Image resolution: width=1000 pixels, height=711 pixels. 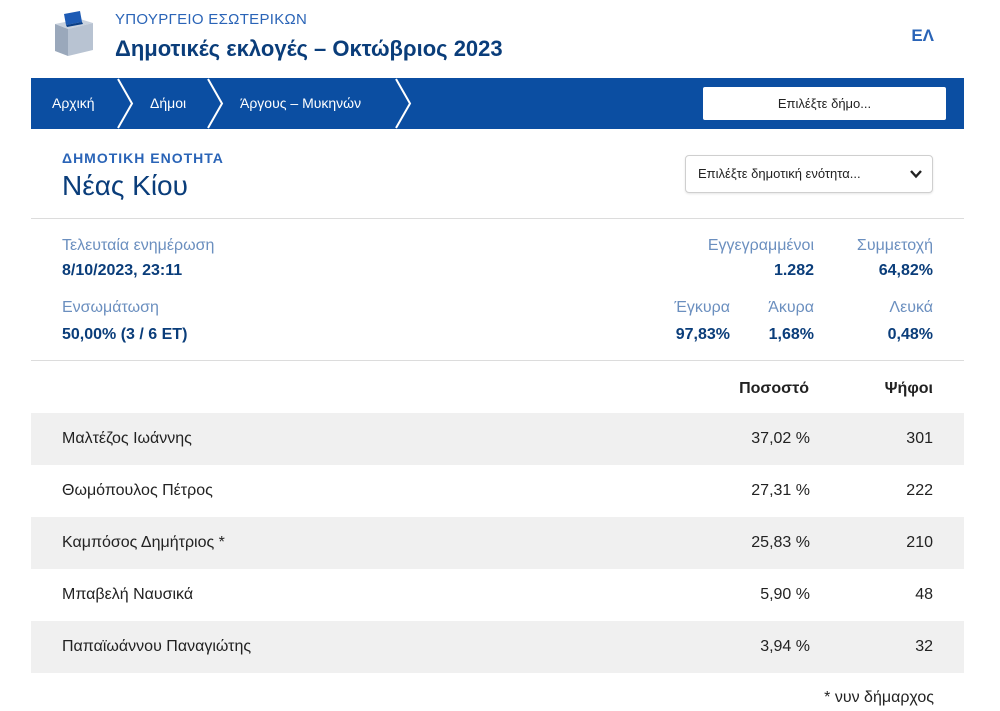 I want to click on candidate-name: Μπαβελή Ναυσικά, so click(x=128, y=594).